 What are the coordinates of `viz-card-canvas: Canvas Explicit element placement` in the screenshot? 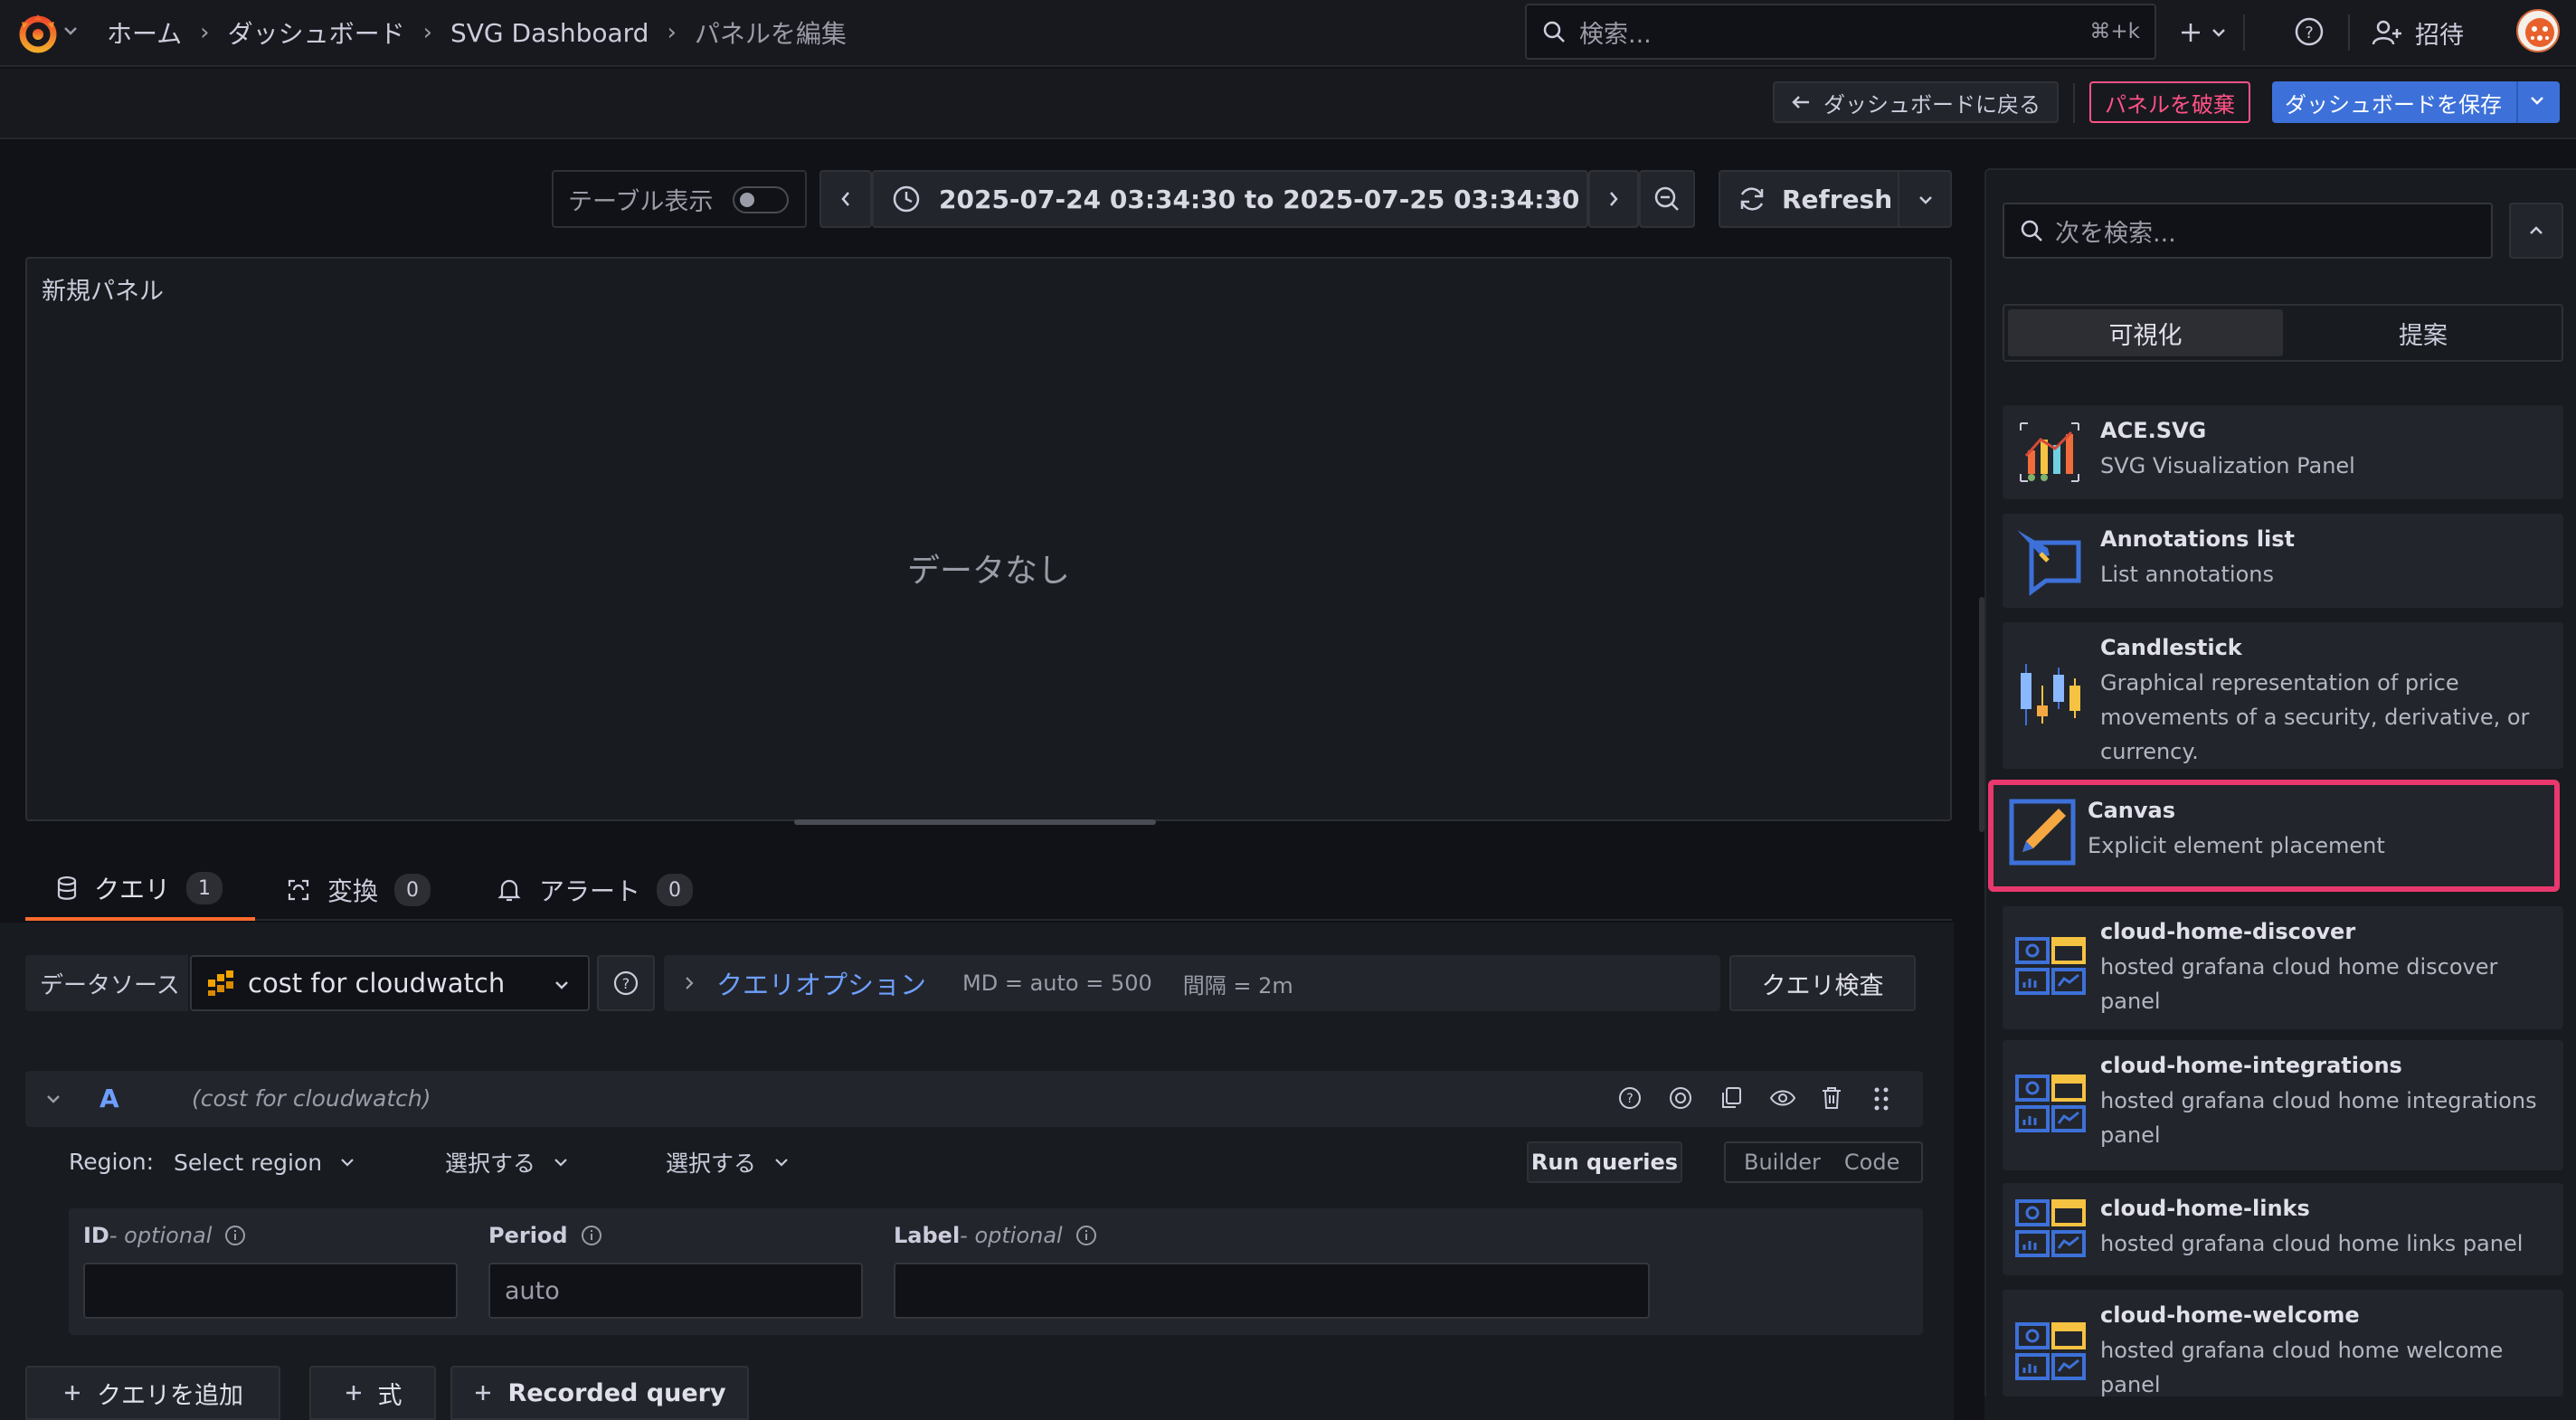 It's located at (2274, 836).